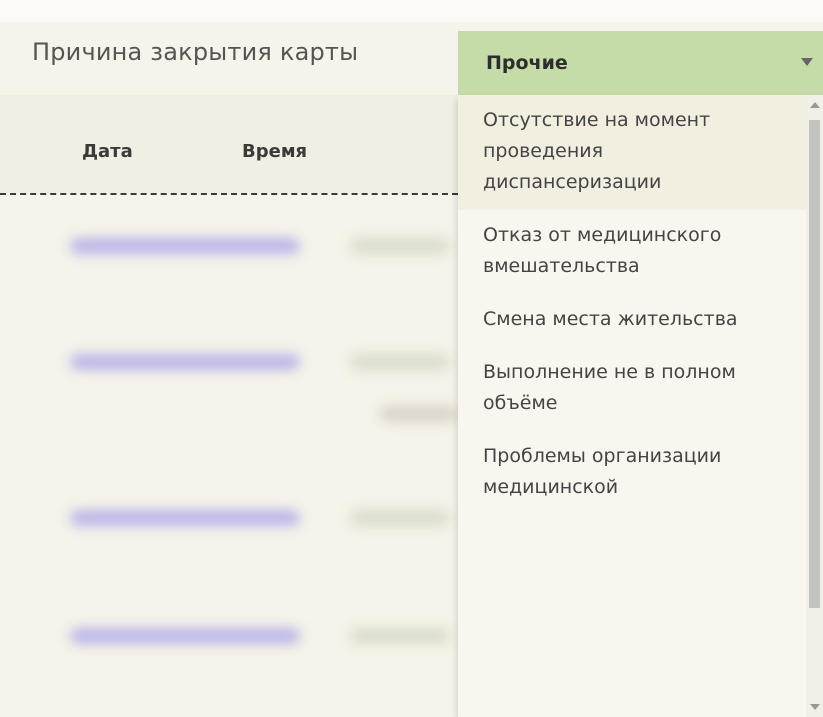 The height and width of the screenshot is (717, 823). Describe the element at coordinates (640, 389) in the screenshot. I see `dropdown-option: Выполнение не в полном объёме` at that location.